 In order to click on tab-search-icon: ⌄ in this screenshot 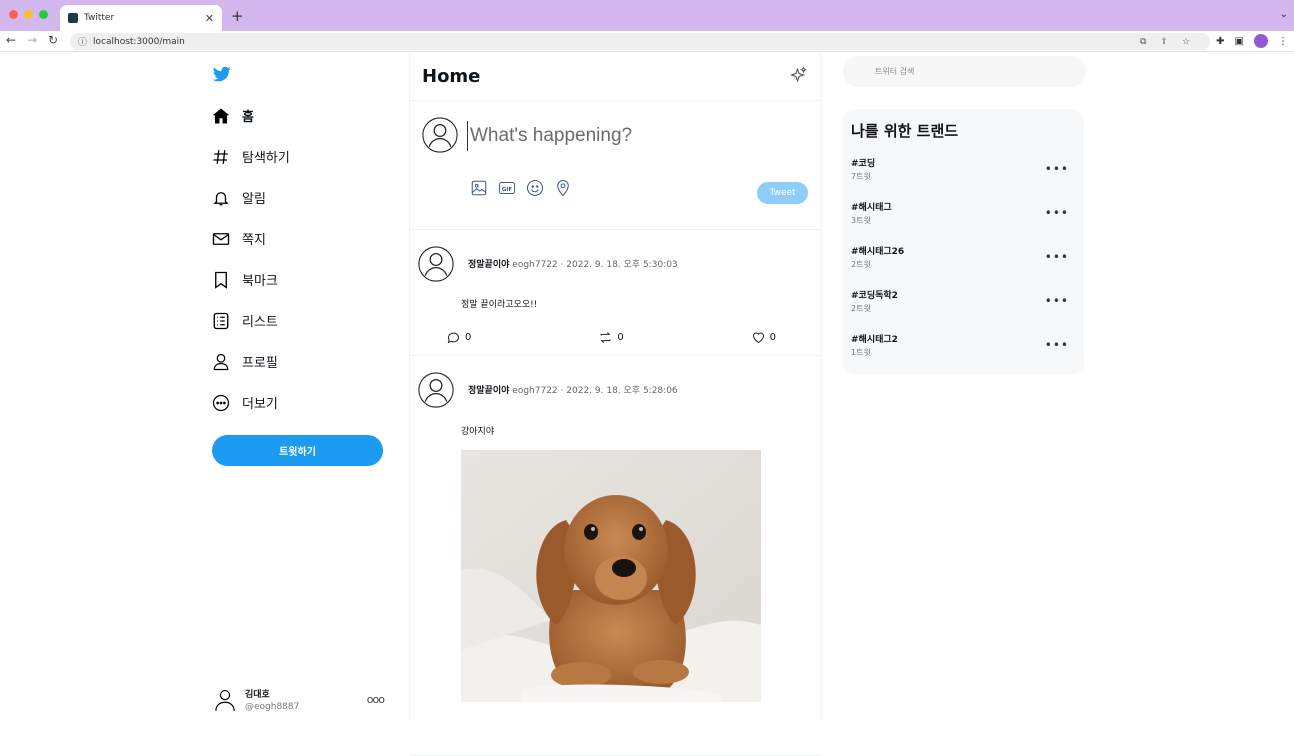, I will do `click(1284, 14)`.